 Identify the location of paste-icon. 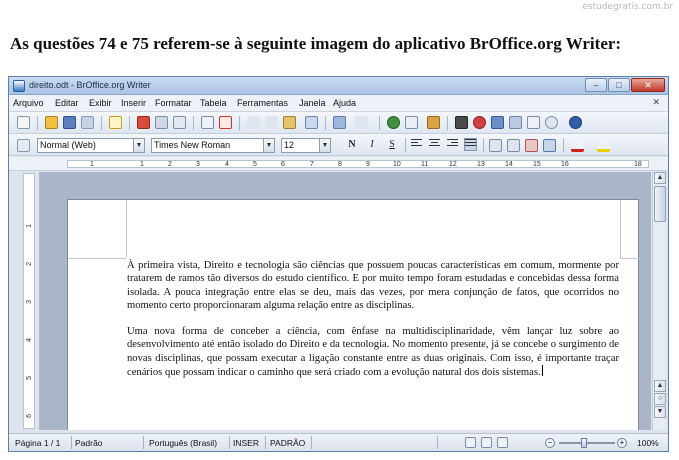
(289, 122).